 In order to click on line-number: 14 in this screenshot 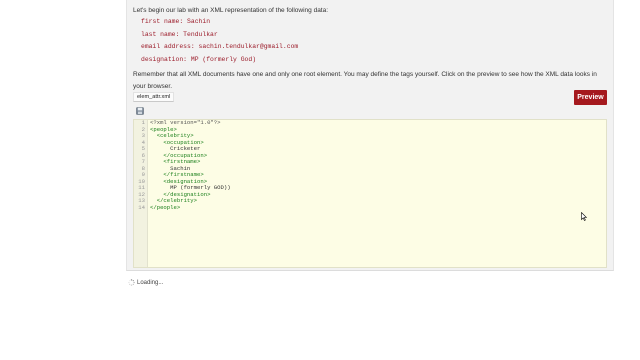, I will do `click(141, 207)`.